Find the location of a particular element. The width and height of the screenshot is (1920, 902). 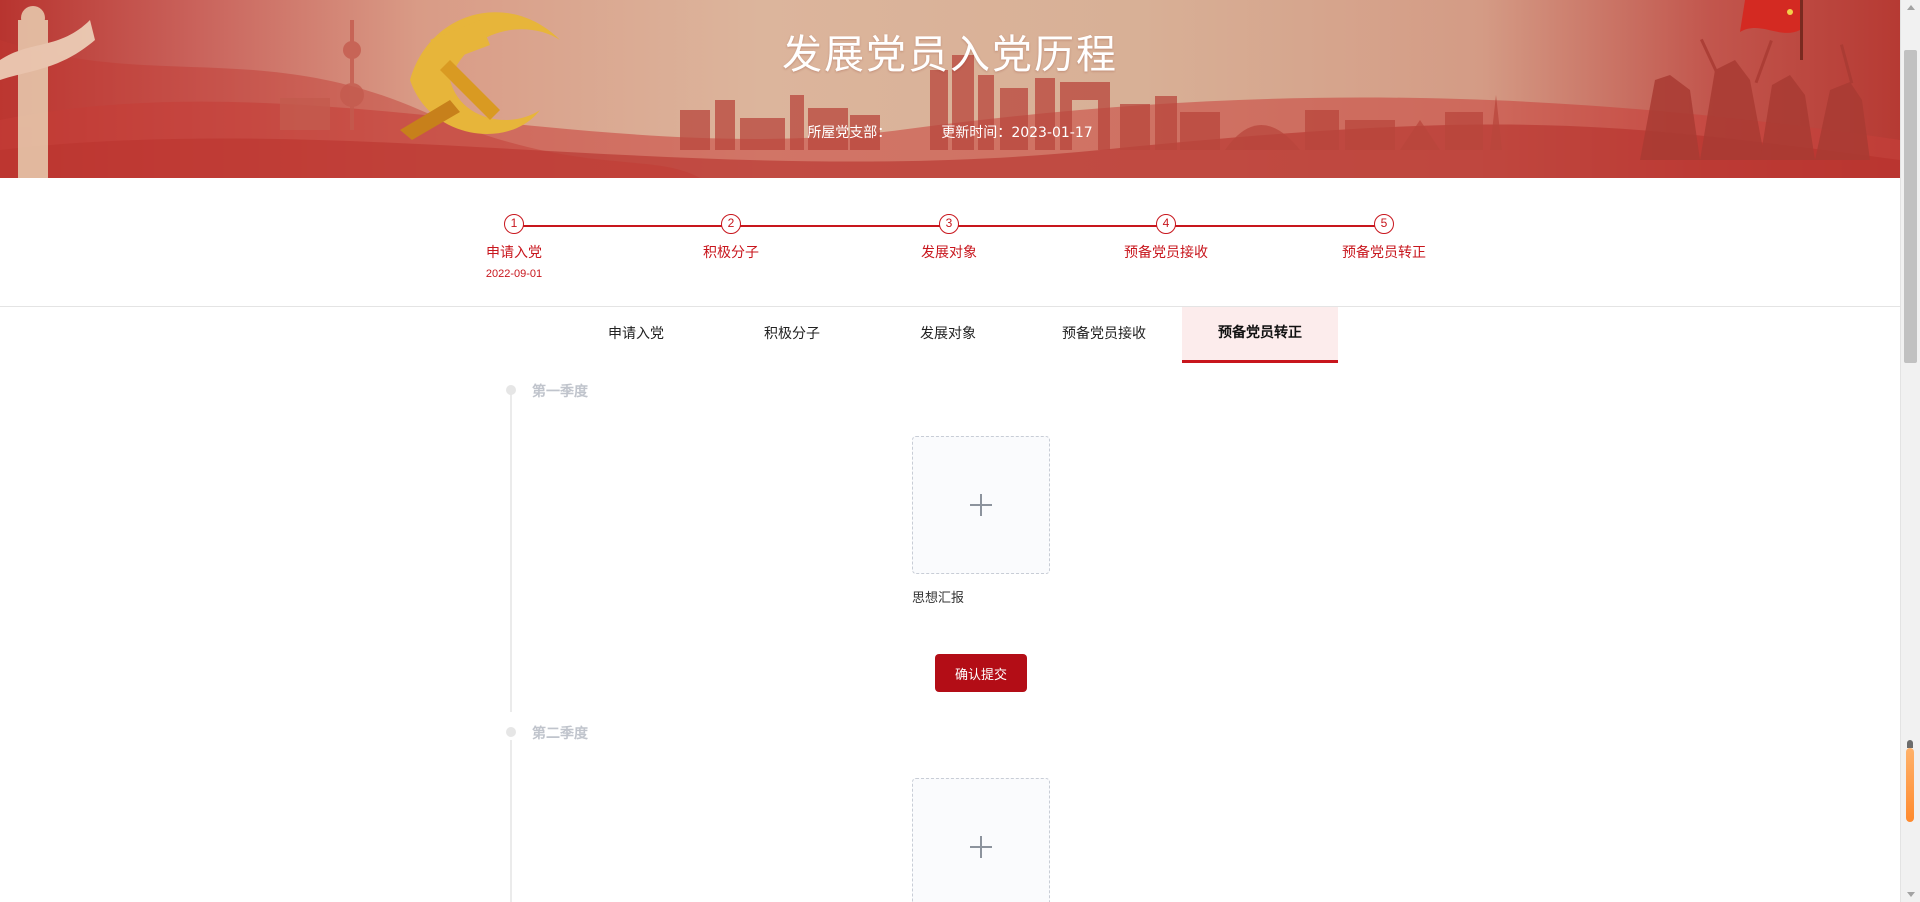

tab-probationary-admission: 预备党员接收 is located at coordinates (1104, 334).